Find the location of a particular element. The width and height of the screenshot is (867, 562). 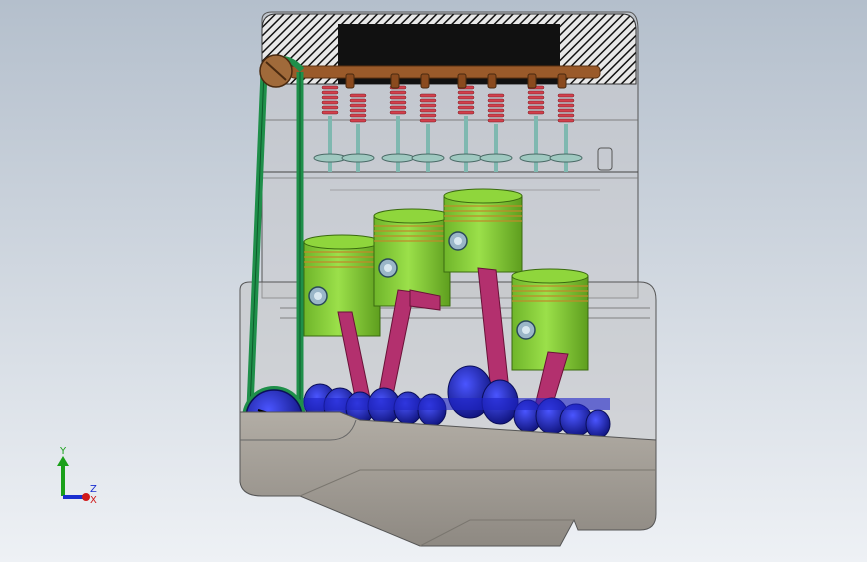

crank-web is located at coordinates (598, 424).